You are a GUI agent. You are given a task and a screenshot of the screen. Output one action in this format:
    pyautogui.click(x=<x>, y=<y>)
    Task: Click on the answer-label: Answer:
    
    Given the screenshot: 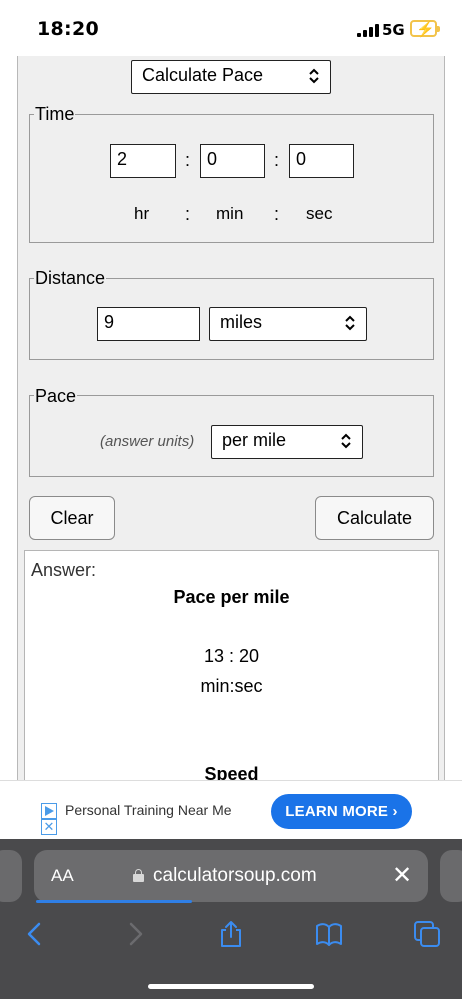 What is the action you would take?
    pyautogui.click(x=64, y=570)
    